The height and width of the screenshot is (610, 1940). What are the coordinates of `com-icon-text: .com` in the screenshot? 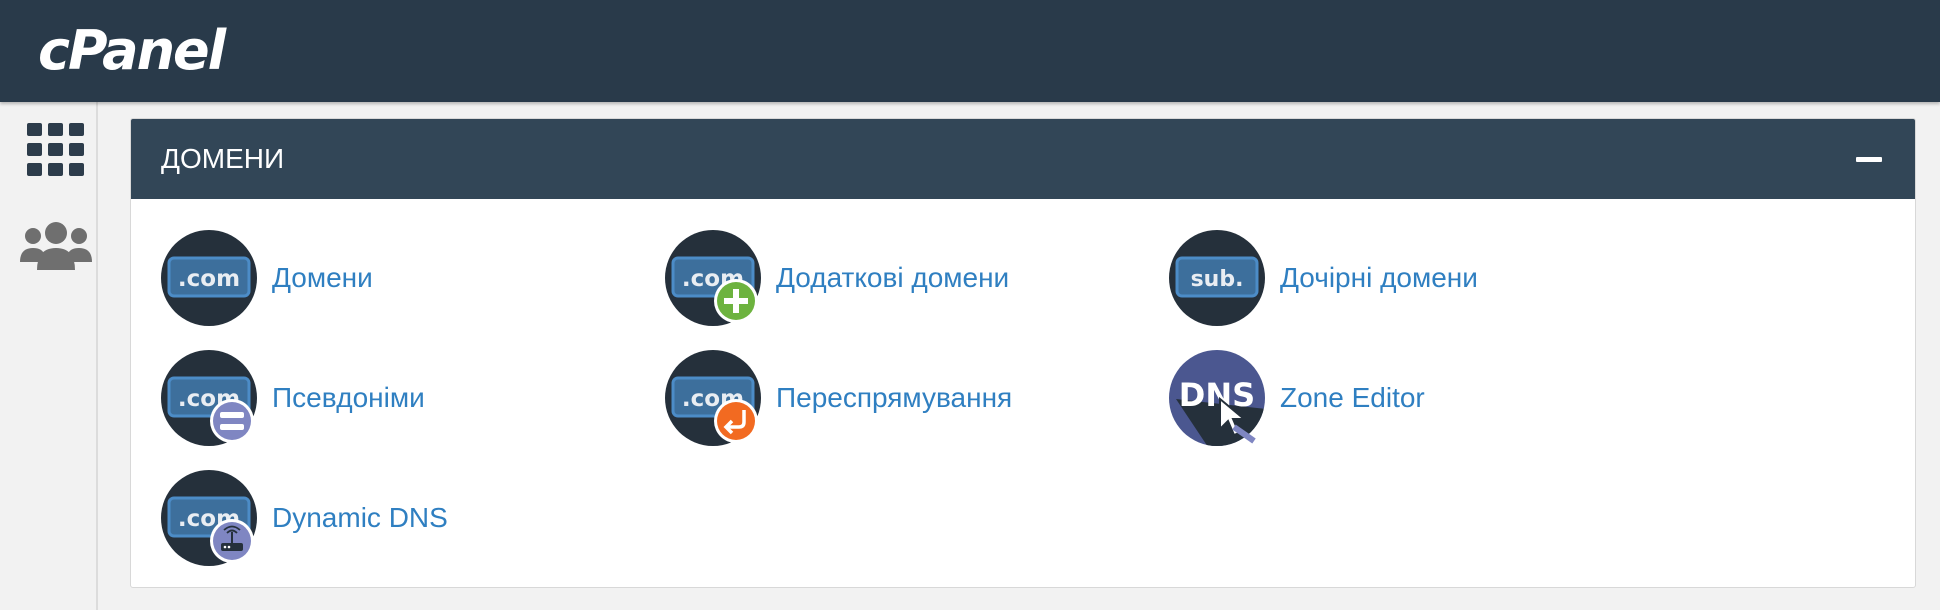 It's located at (209, 279).